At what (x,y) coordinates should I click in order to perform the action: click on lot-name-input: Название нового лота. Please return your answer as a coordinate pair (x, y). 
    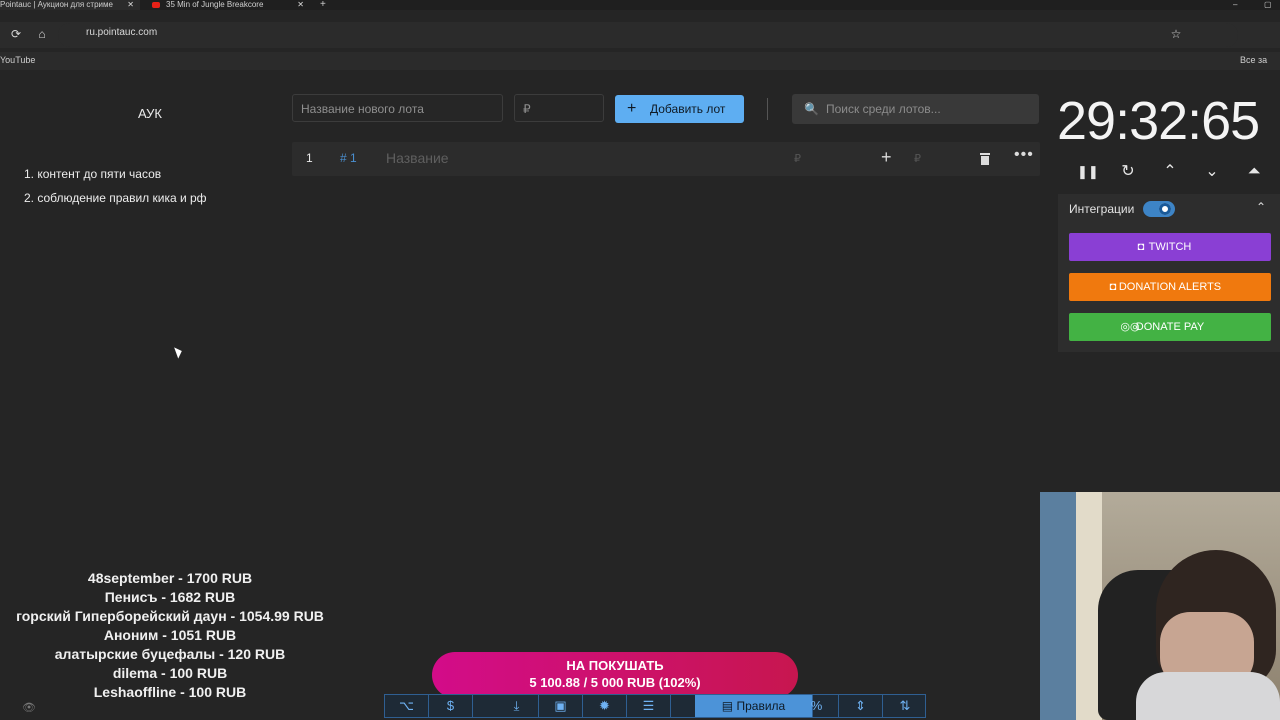
    Looking at the image, I should click on (397, 108).